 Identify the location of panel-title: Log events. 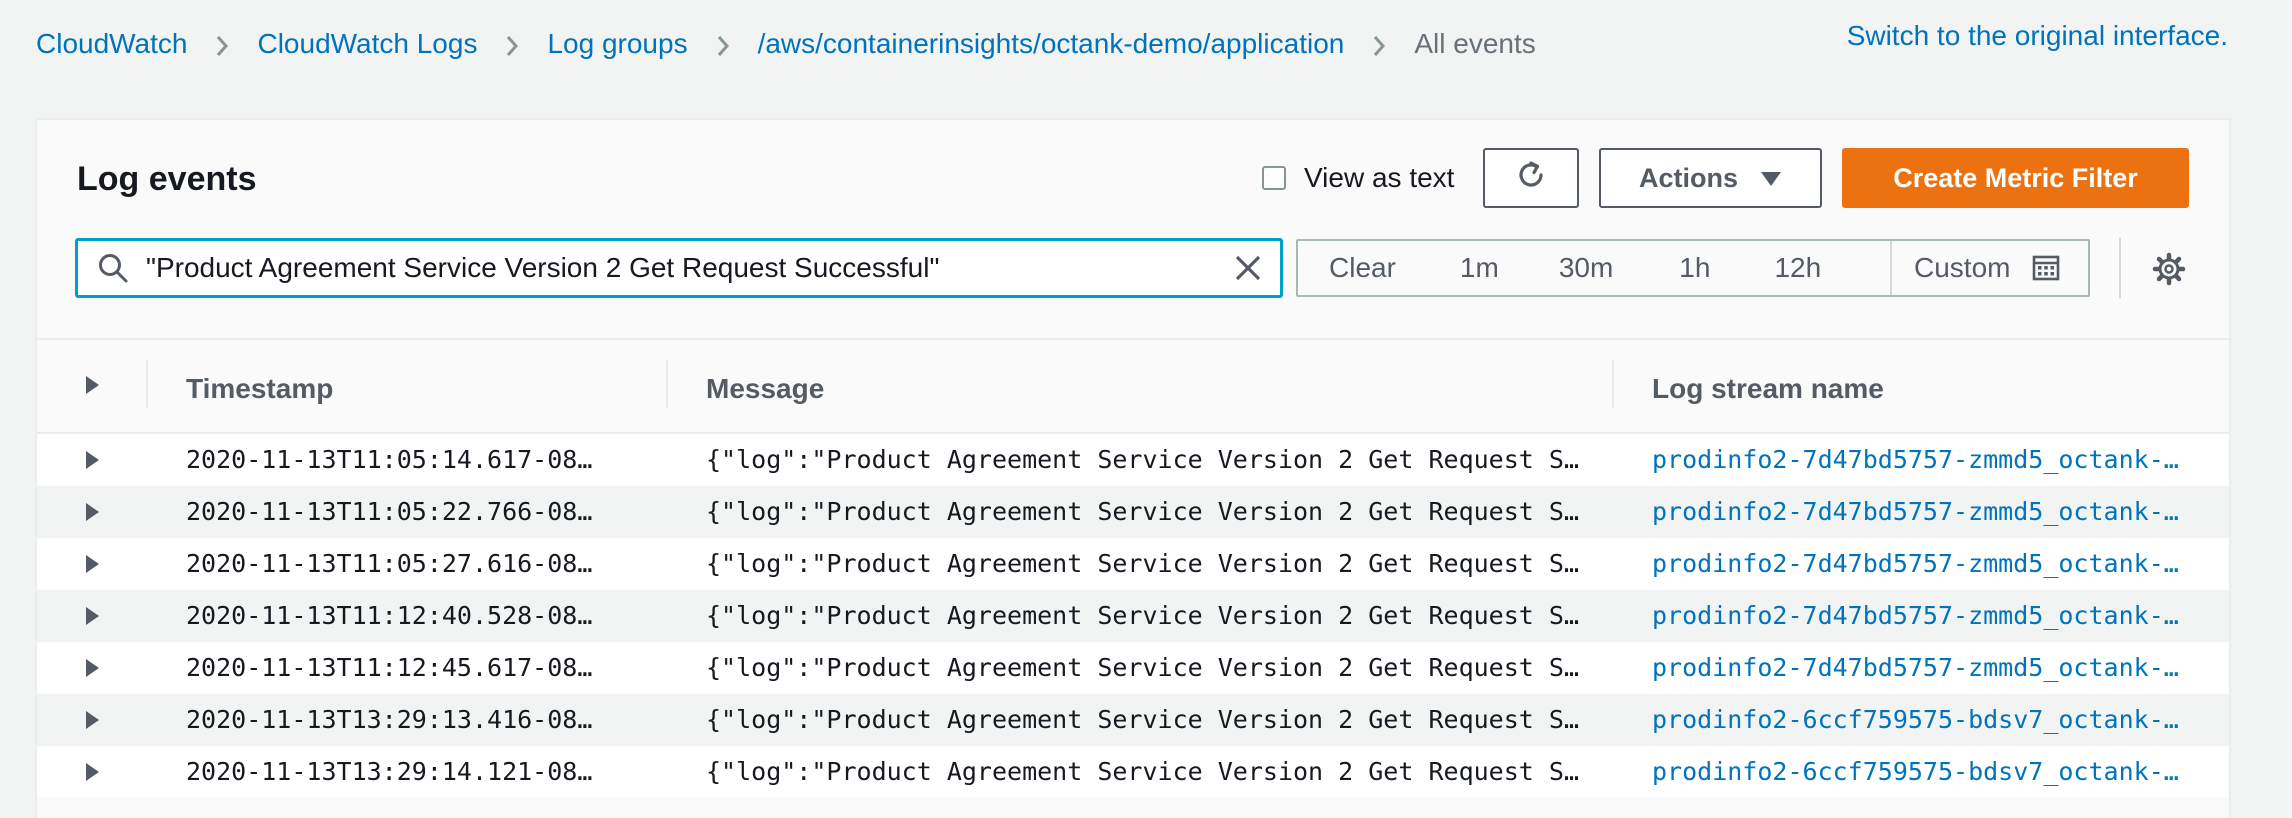
(167, 179).